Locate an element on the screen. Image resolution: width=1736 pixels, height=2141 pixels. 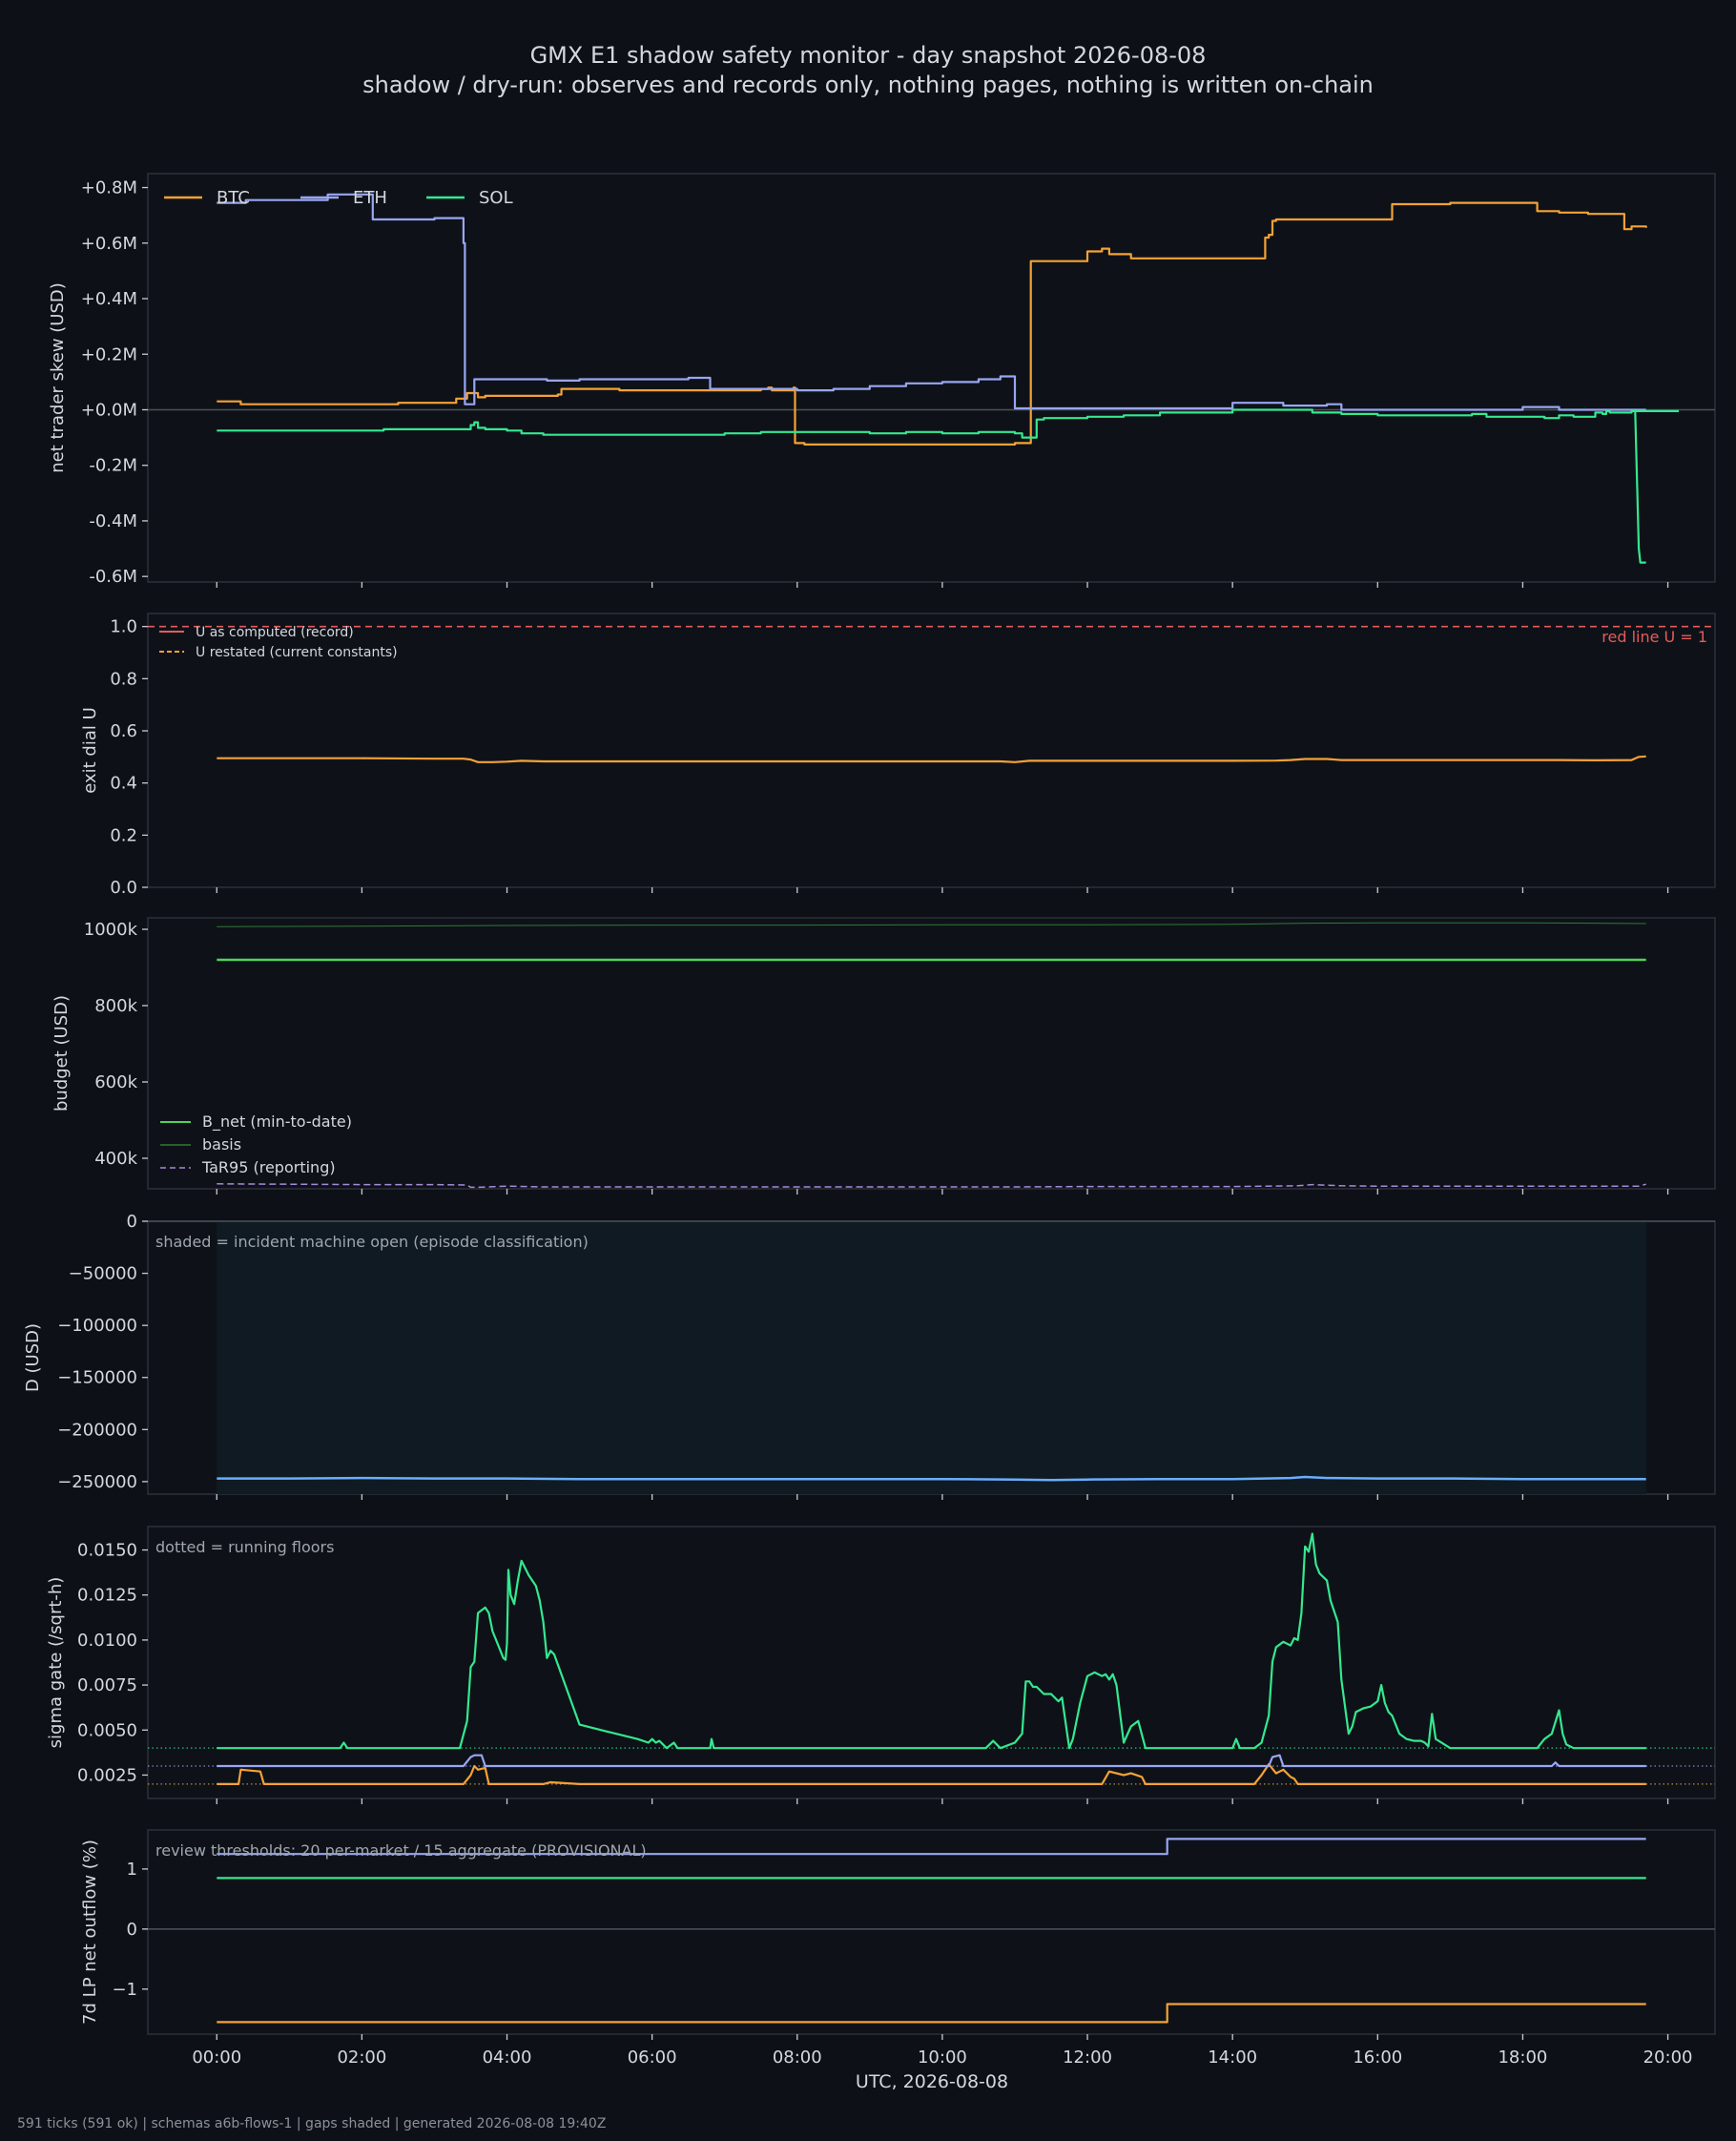
y-tick-label: −200000 is located at coordinates (97, 1430).